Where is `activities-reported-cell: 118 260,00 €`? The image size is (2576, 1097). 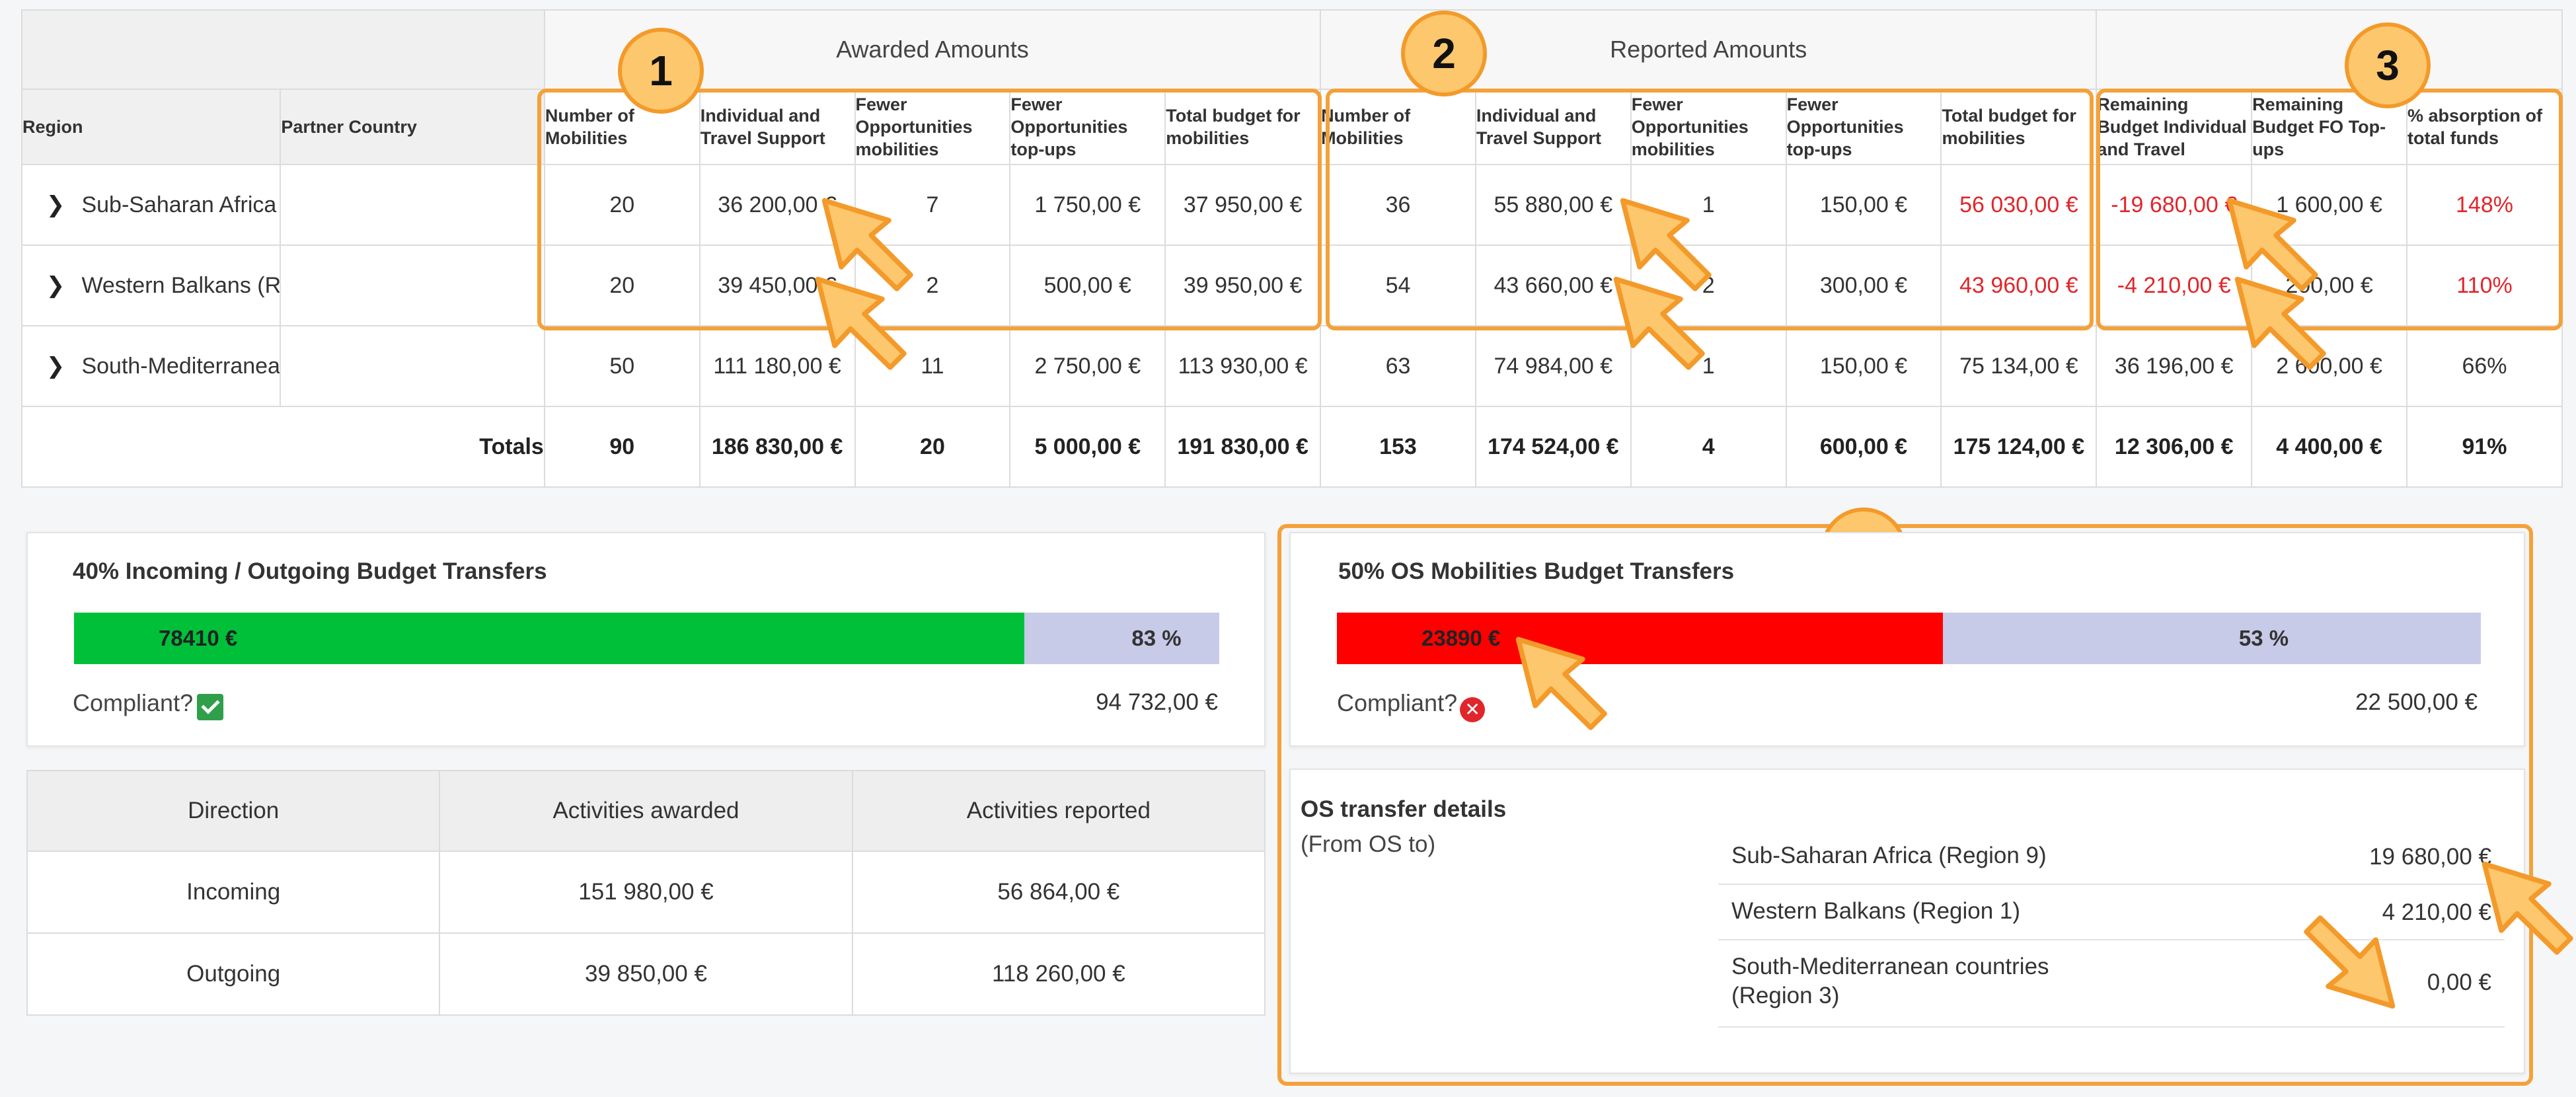 activities-reported-cell: 118 260,00 € is located at coordinates (1058, 974).